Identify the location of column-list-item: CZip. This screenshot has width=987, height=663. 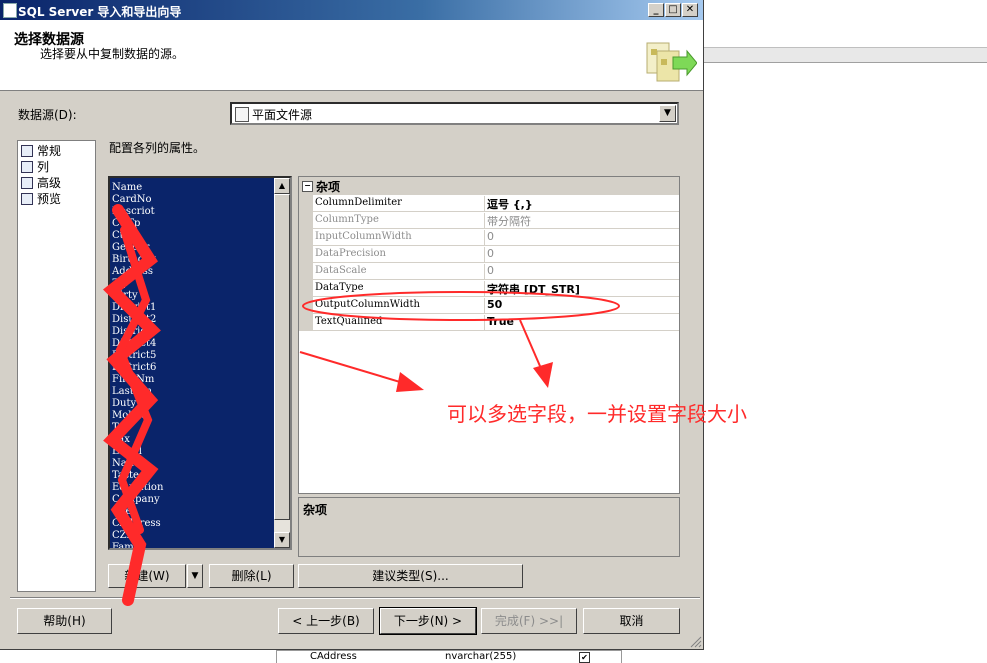
(124, 536).